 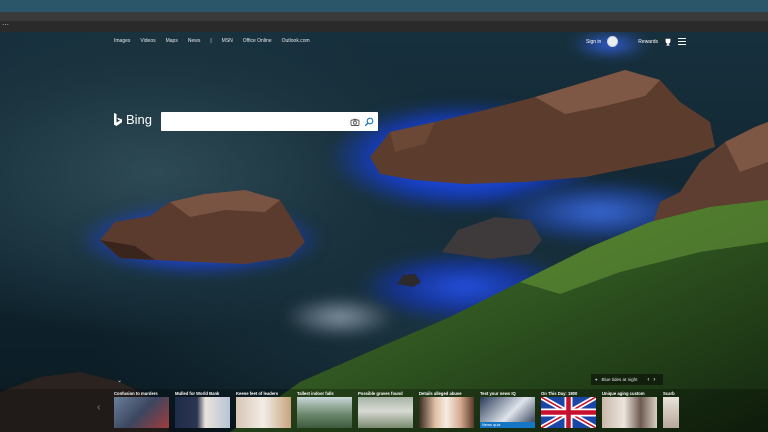 What do you see at coordinates (593, 42) in the screenshot?
I see `sign-in-link: Sign in` at bounding box center [593, 42].